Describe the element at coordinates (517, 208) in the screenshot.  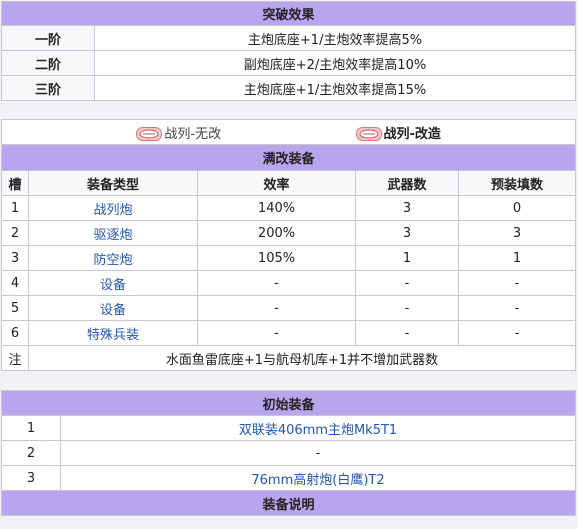
I see `preload-count: 0` at that location.